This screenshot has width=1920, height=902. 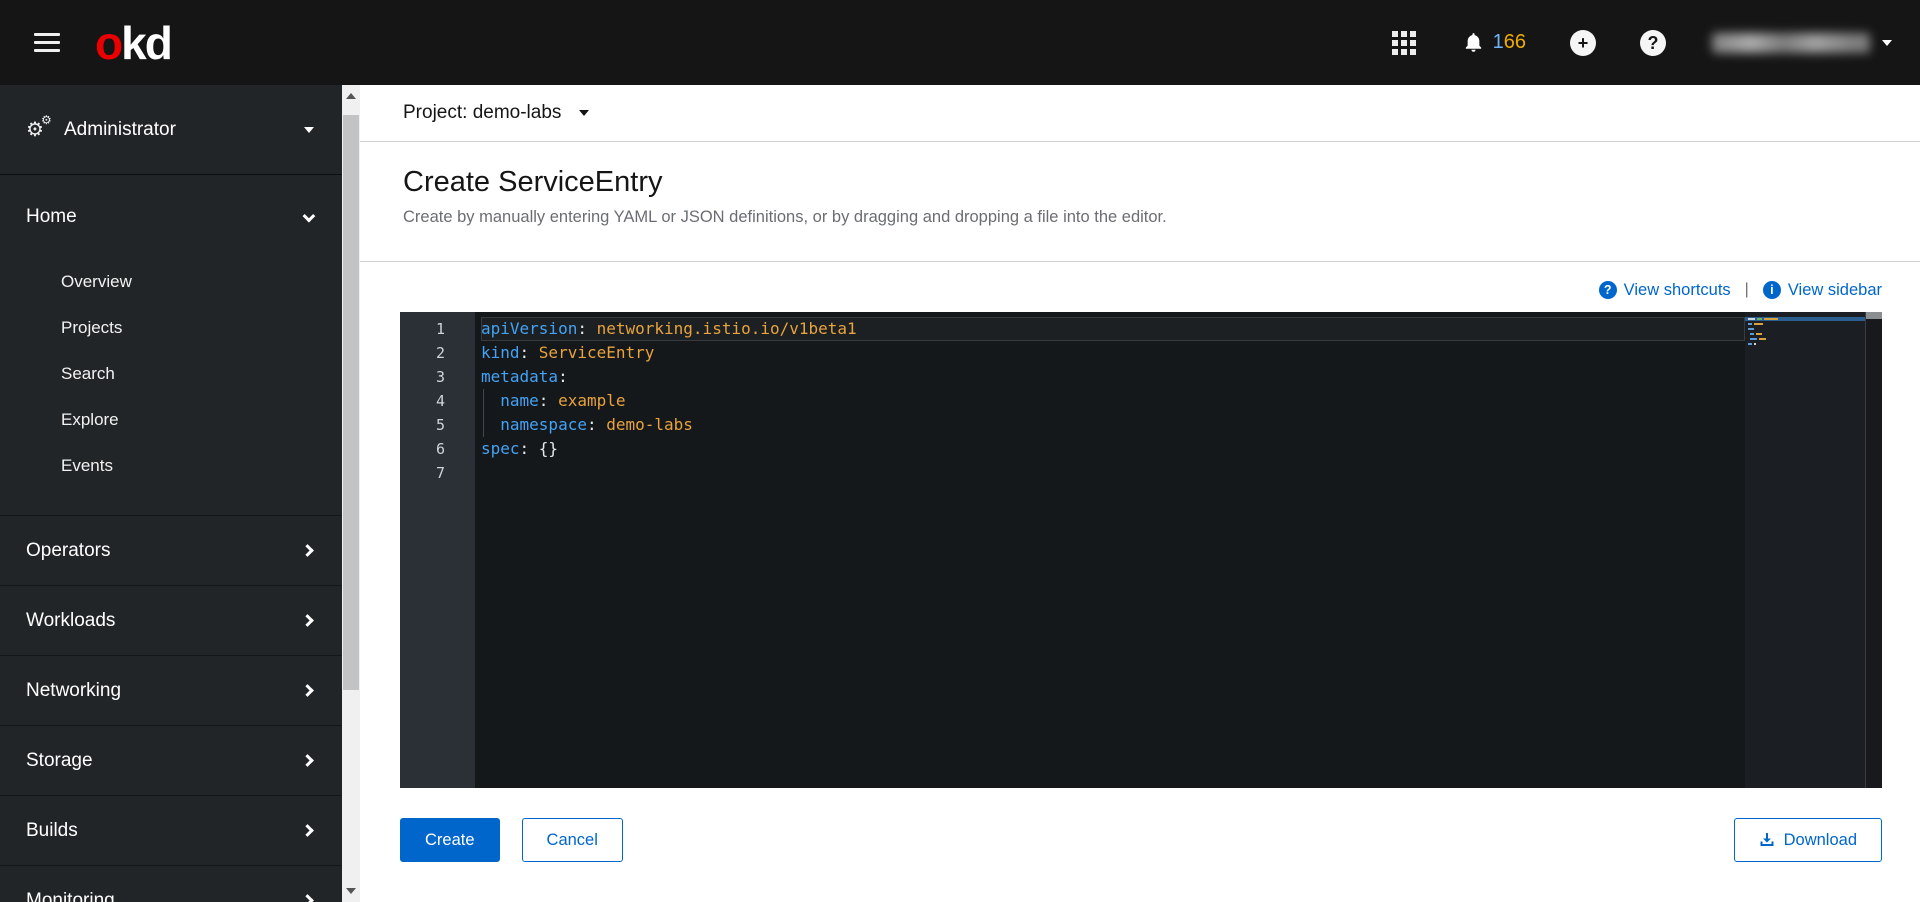 What do you see at coordinates (482, 112) in the screenshot?
I see `project-selector-label: Project: demo-labs` at bounding box center [482, 112].